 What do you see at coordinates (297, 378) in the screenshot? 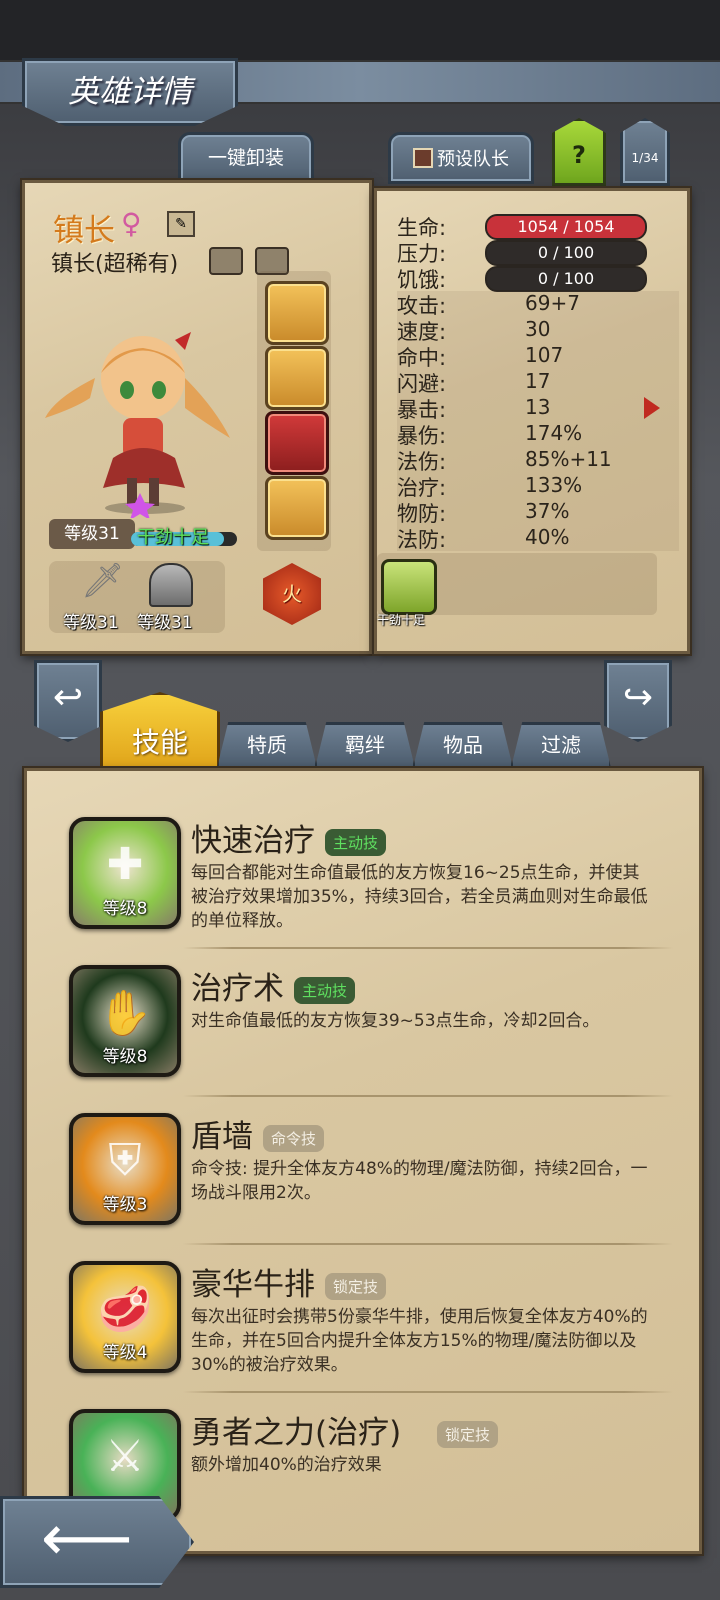
I see `accessory-slot-green-ring` at bounding box center [297, 378].